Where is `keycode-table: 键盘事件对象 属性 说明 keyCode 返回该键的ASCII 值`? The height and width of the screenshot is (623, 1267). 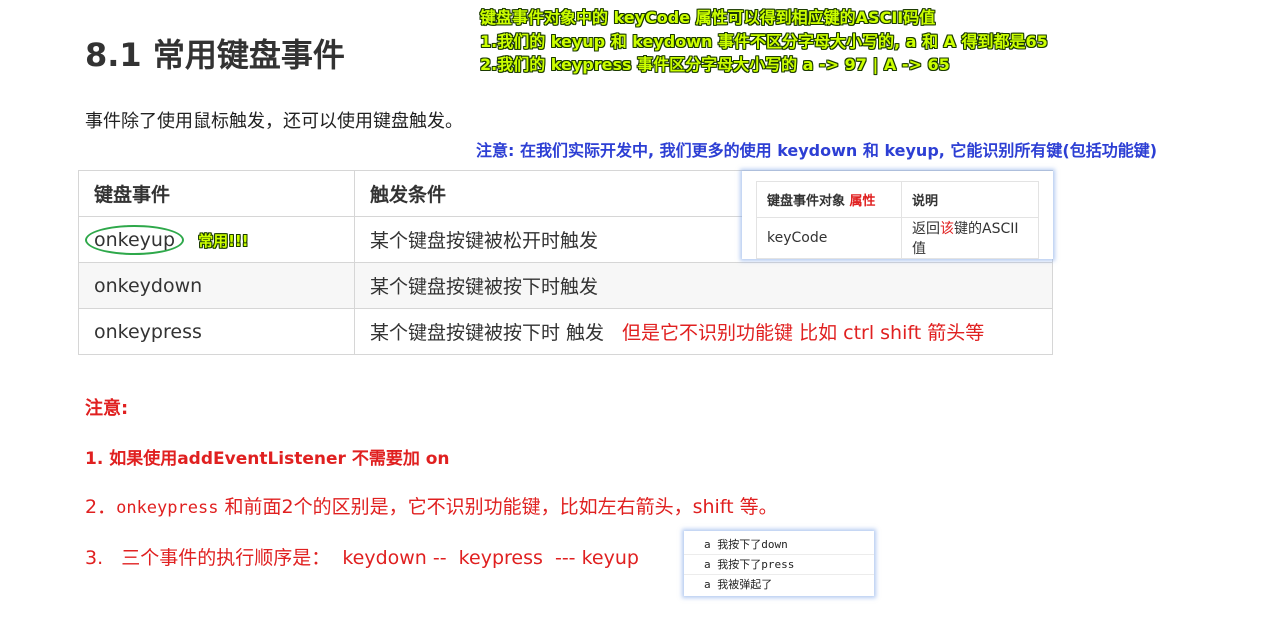
keycode-table: 键盘事件对象 属性 说明 keyCode 返回该键的ASCII 值 is located at coordinates (897, 220).